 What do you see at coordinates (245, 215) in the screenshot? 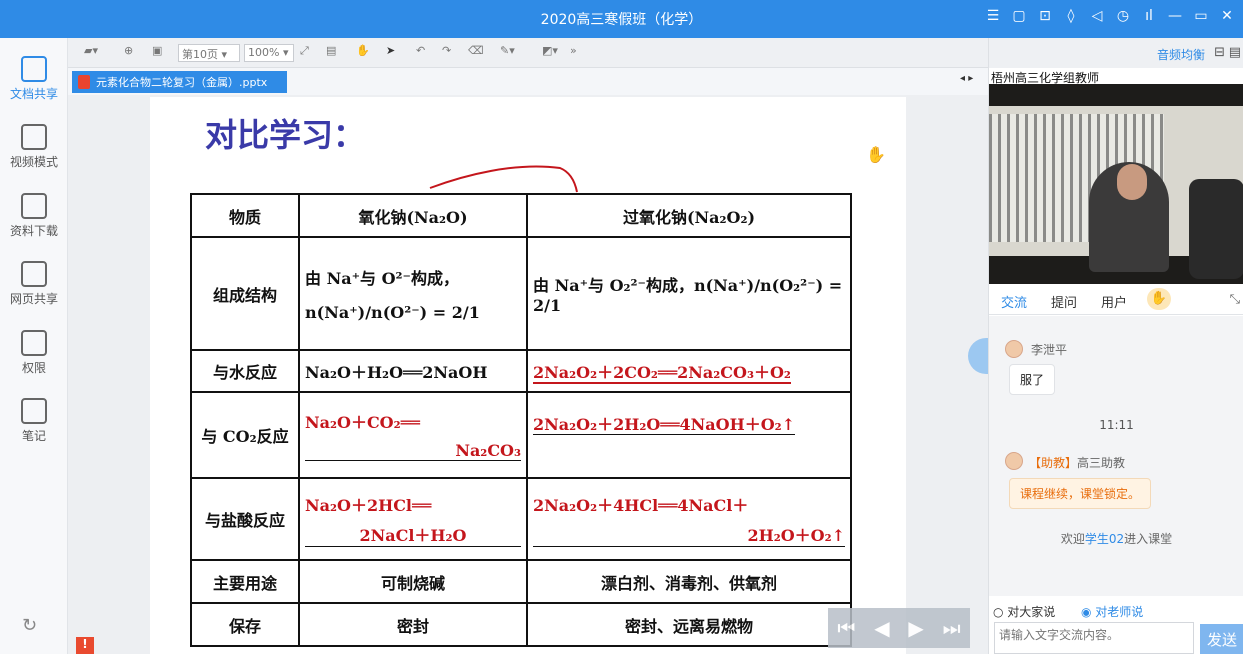
I see `table-header: 物质` at bounding box center [245, 215].